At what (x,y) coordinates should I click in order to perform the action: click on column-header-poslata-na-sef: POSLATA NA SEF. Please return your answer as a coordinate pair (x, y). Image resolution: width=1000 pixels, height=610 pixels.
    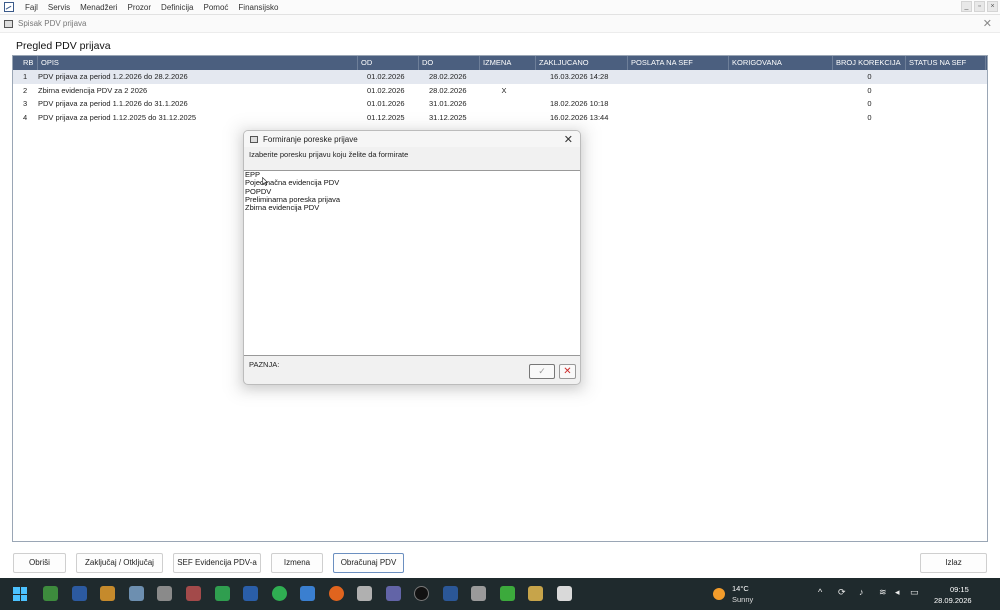
    Looking at the image, I should click on (678, 63).